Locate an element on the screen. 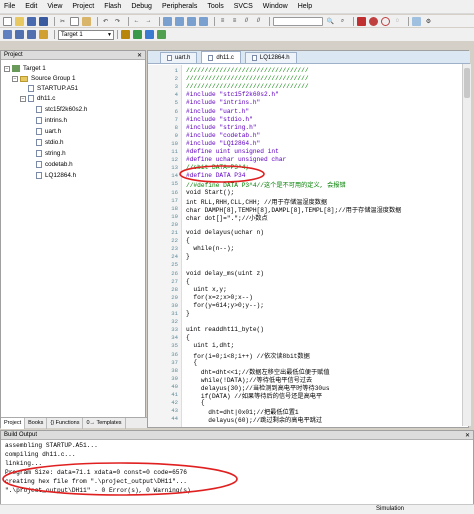 The width and height of the screenshot is (474, 514). kill-breakpoints-icon: ◌ is located at coordinates (397, 21).